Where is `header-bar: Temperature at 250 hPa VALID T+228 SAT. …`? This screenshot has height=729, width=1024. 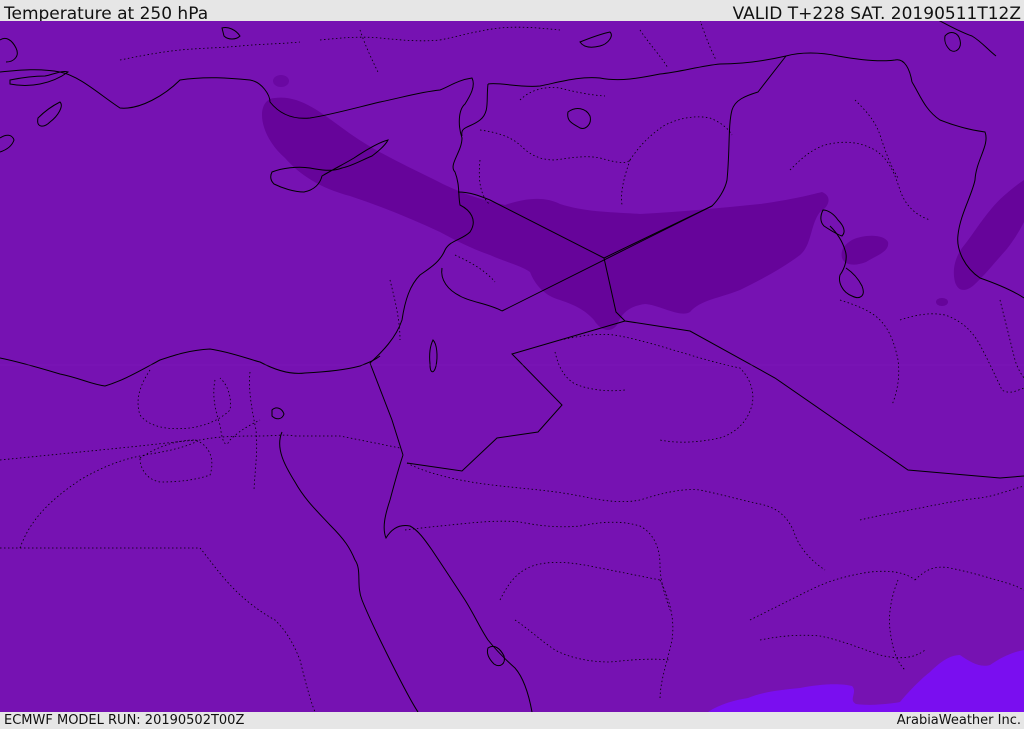 header-bar: Temperature at 250 hPa VALID T+228 SAT. … is located at coordinates (512, 12).